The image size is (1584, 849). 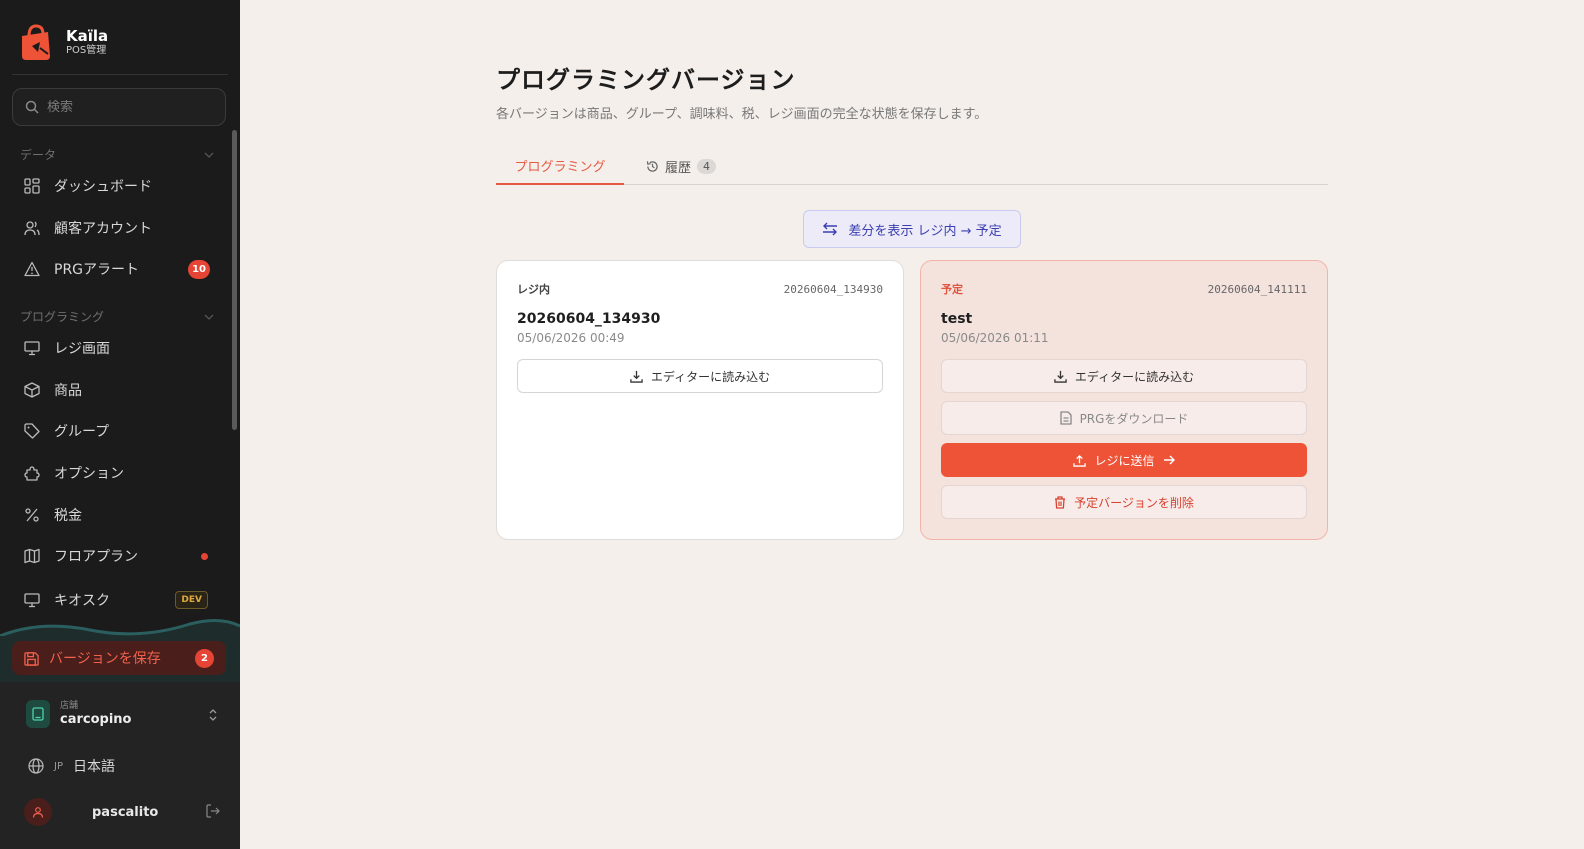 What do you see at coordinates (1124, 502) in the screenshot?
I see `delete-planned-version-button: 予定バージョンを削除` at bounding box center [1124, 502].